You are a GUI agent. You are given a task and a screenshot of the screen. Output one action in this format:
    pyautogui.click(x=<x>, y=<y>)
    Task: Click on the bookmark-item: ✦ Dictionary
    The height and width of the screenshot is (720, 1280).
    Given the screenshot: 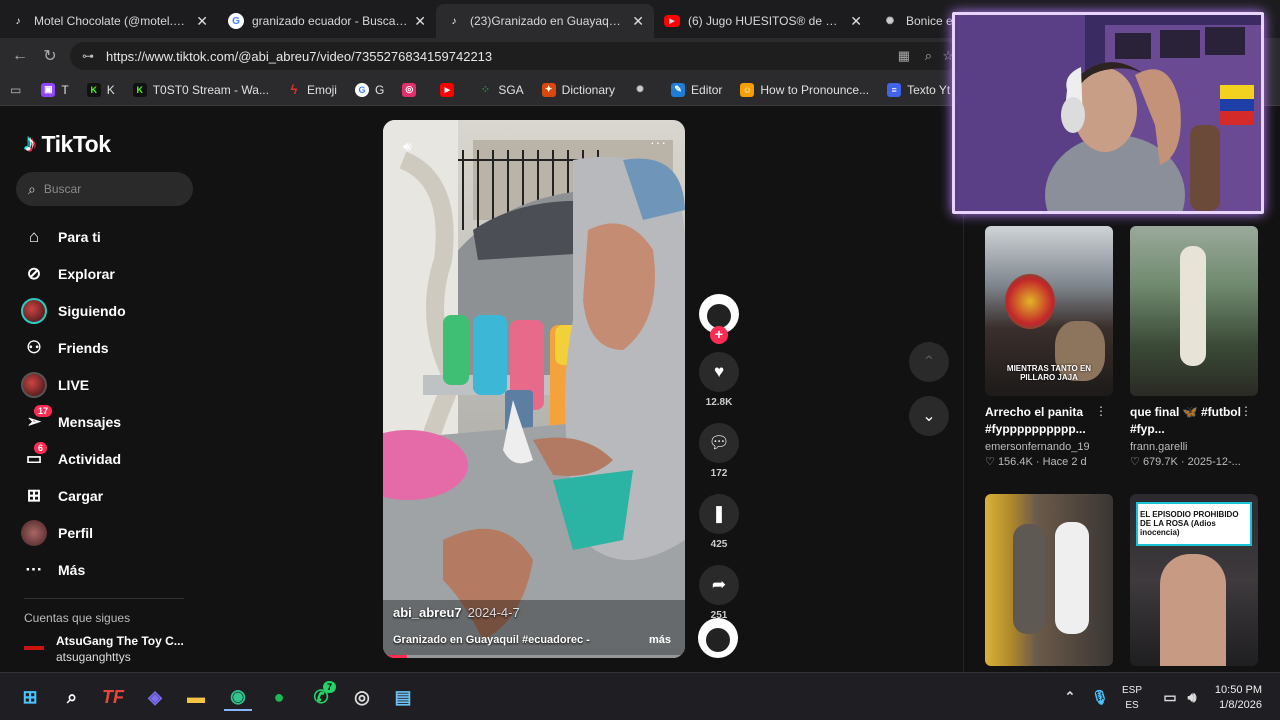 What is the action you would take?
    pyautogui.click(x=578, y=89)
    